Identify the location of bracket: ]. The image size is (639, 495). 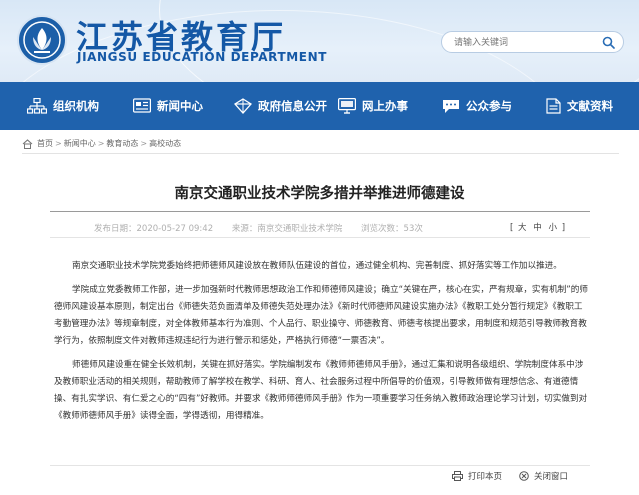
(563, 228).